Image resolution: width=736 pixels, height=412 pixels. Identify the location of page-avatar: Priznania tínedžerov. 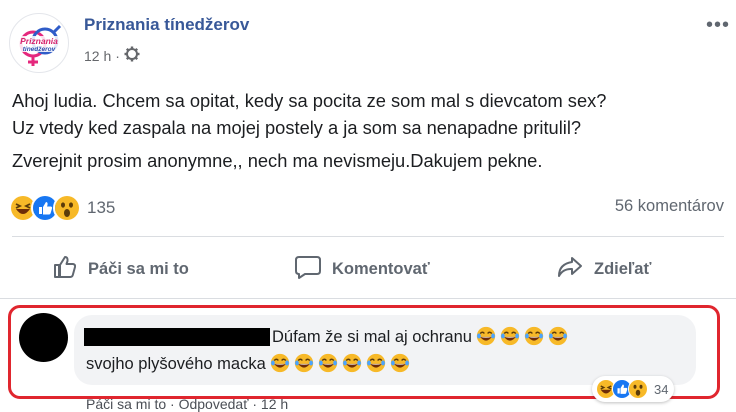
(39, 43).